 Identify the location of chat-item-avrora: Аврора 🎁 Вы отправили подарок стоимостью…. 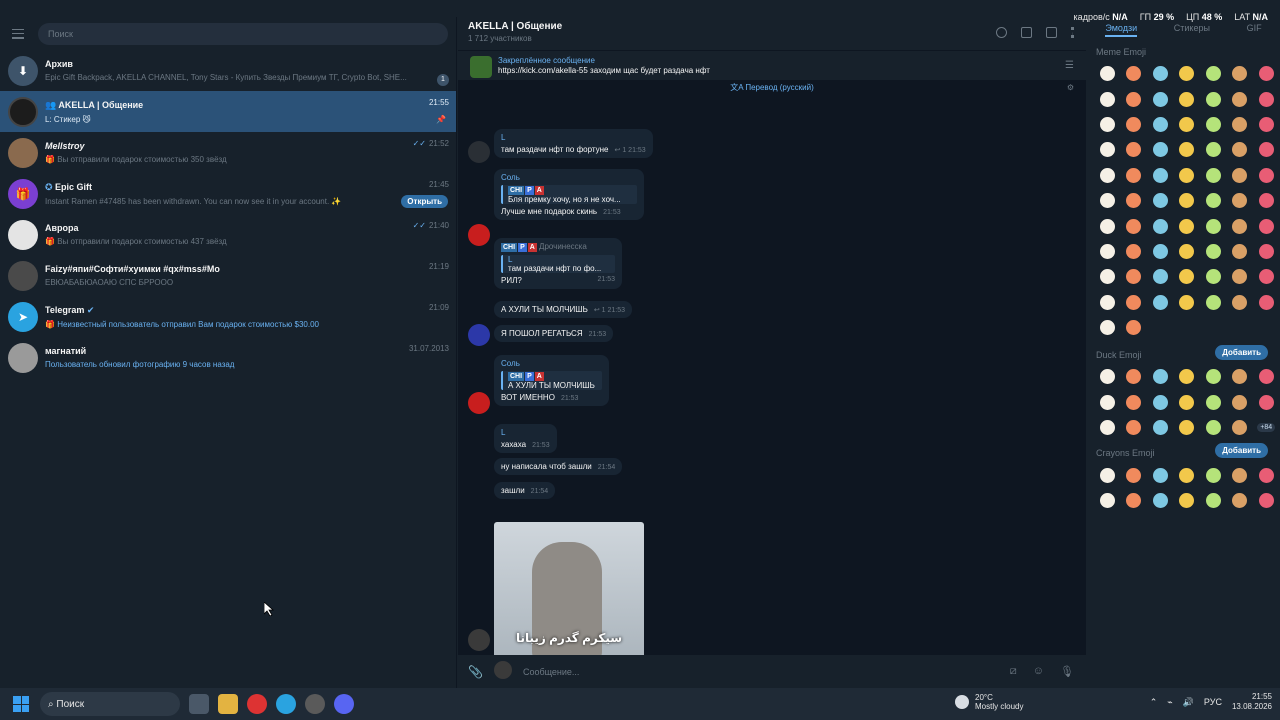
(228, 234).